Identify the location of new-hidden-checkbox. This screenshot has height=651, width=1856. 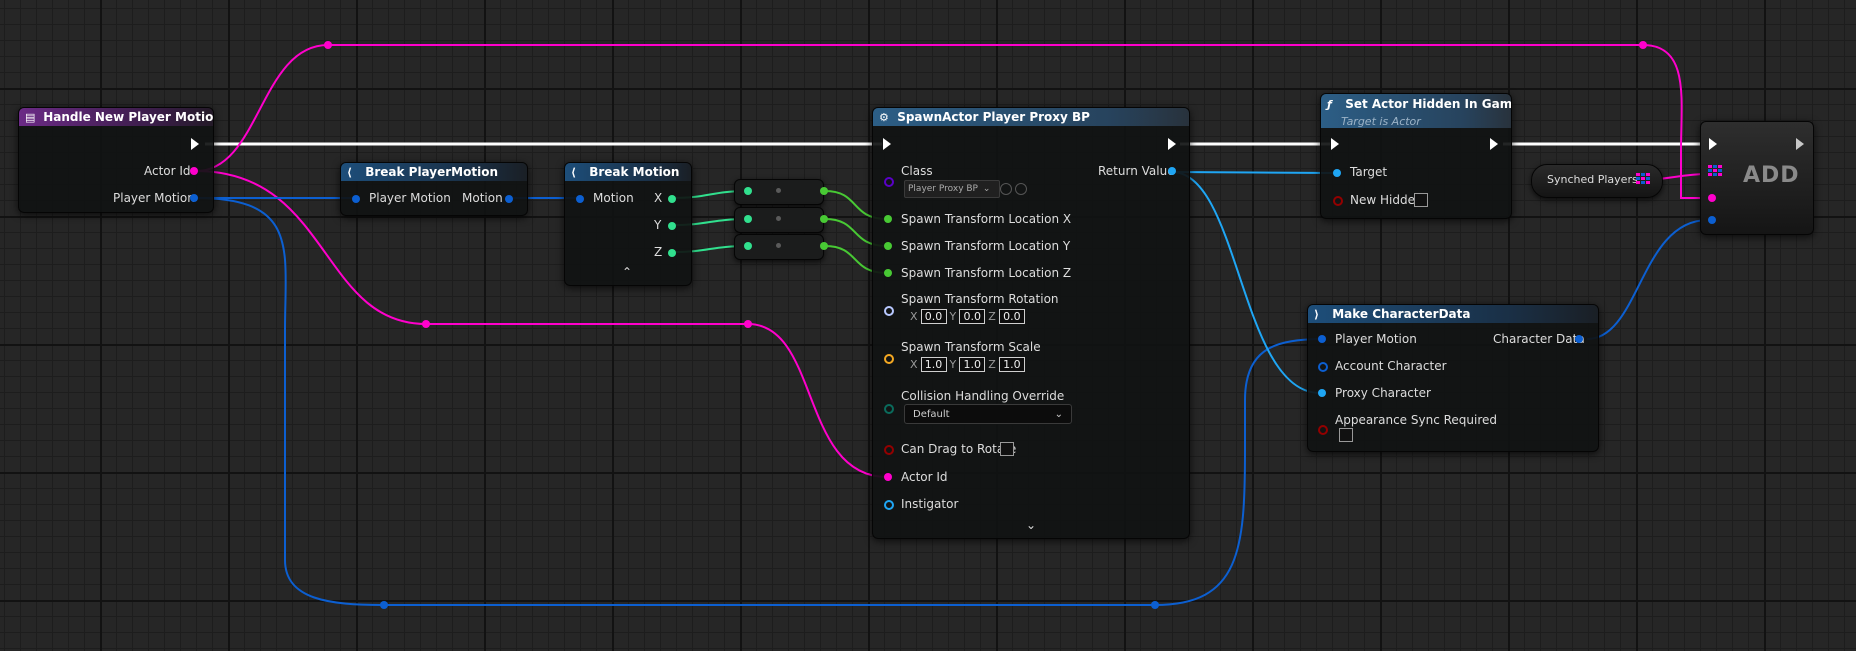
(1421, 200).